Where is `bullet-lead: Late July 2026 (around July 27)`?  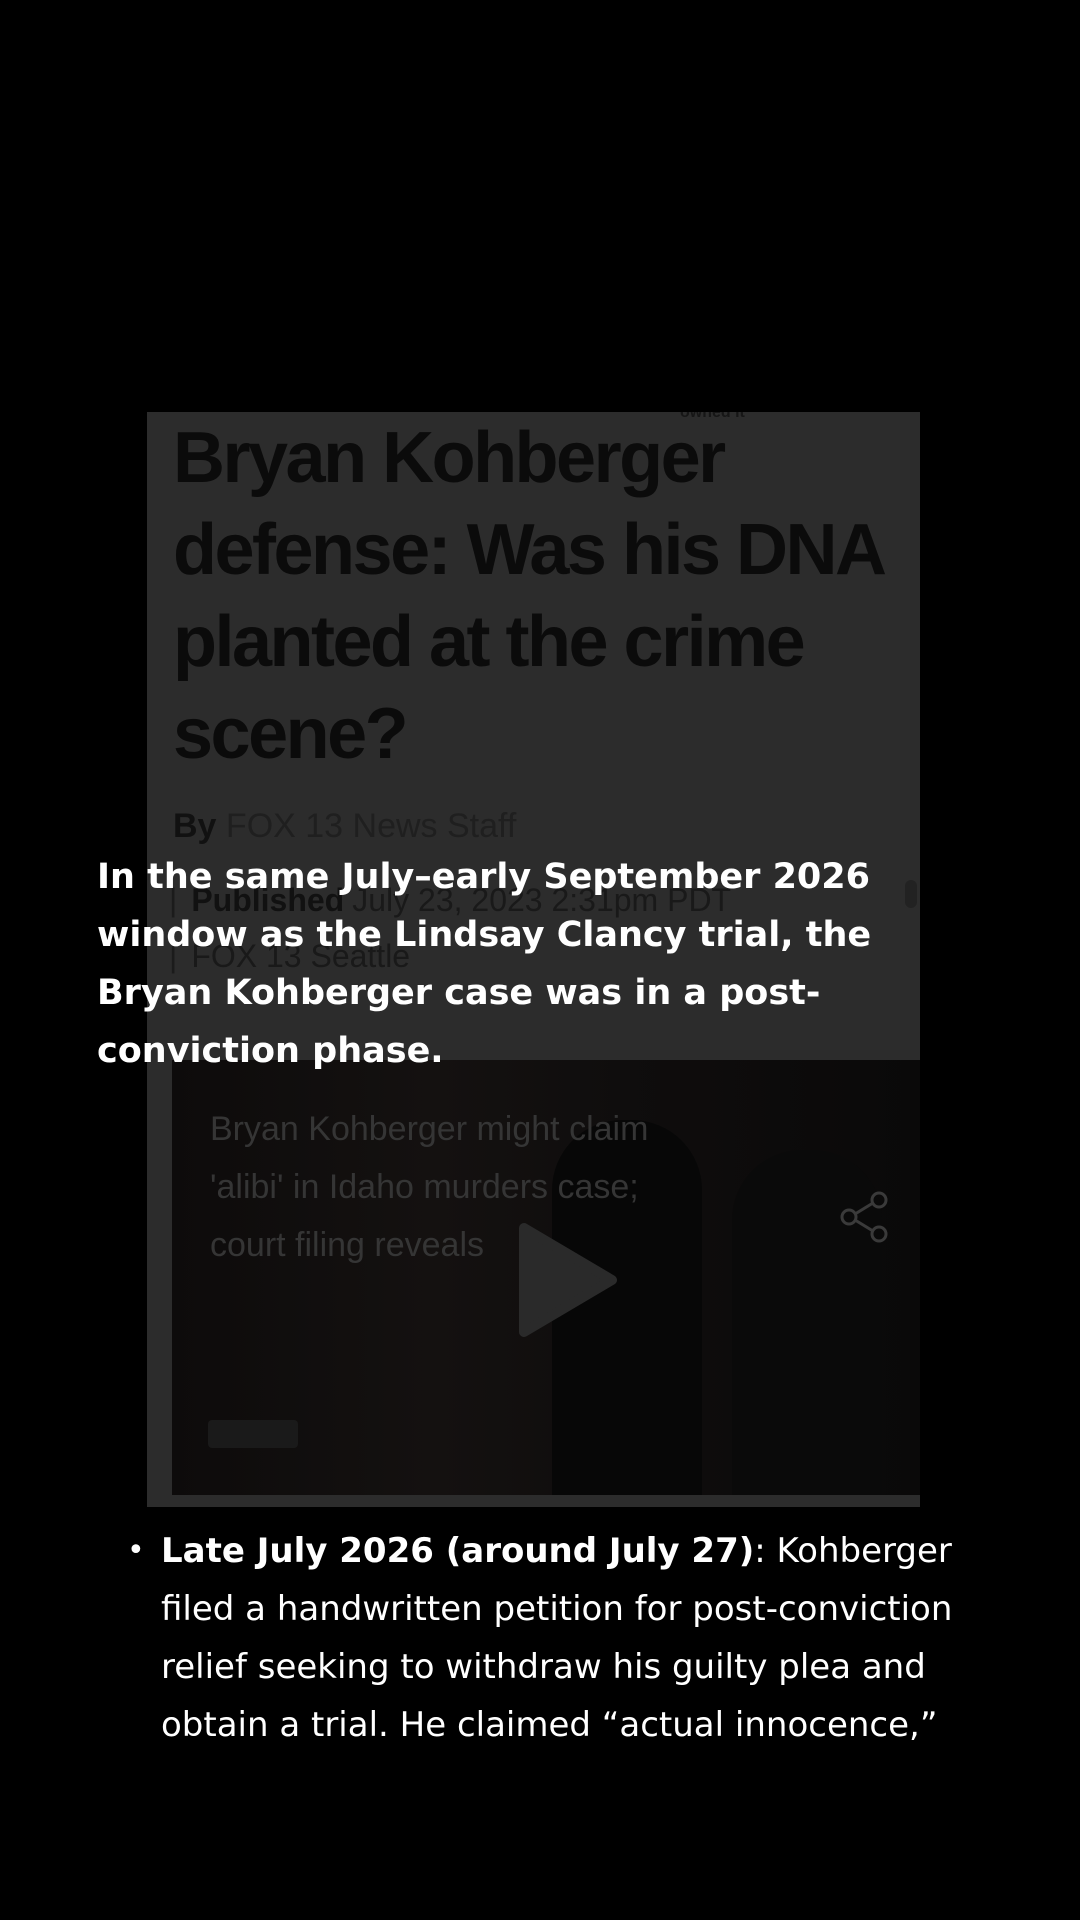 bullet-lead: Late July 2026 (around July 27) is located at coordinates (458, 1551).